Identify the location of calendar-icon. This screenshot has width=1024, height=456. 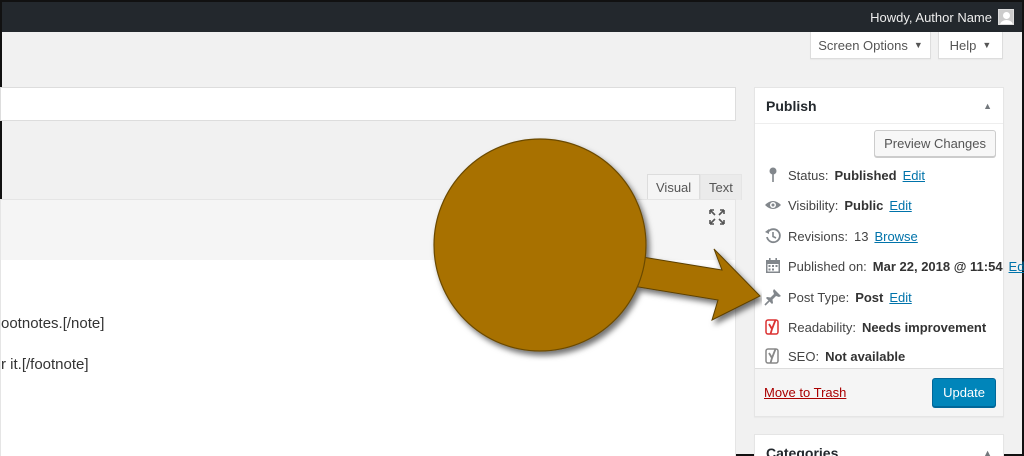
(773, 265).